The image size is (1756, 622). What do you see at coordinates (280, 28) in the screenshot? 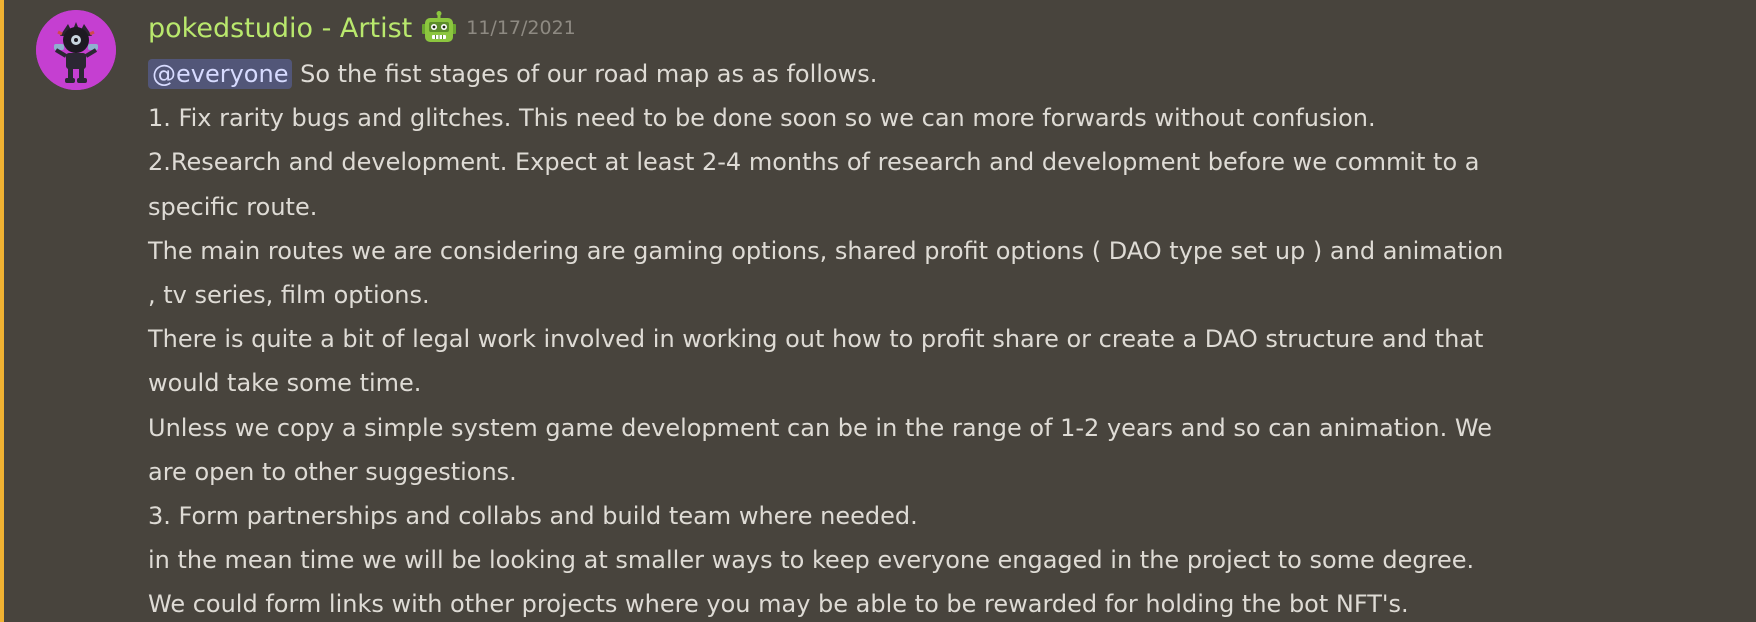
I see `author-name: pokedstudio - Artist` at bounding box center [280, 28].